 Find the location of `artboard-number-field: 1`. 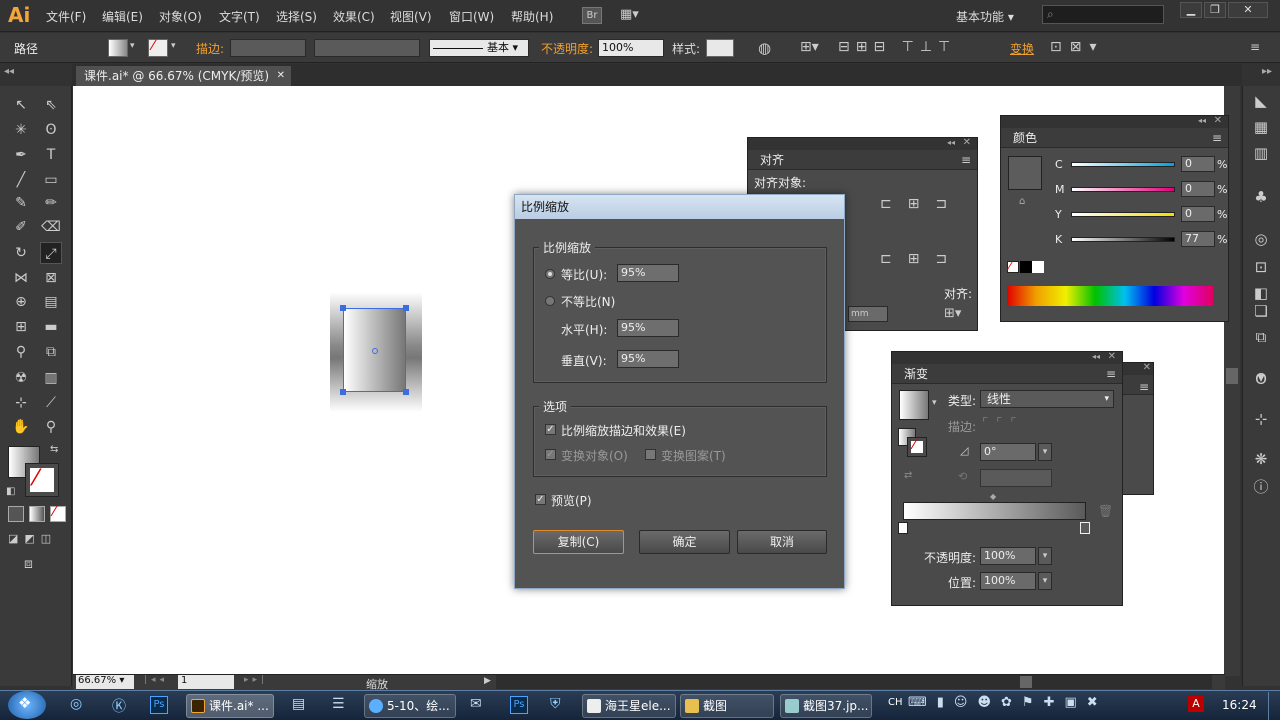

artboard-number-field: 1 is located at coordinates (206, 682).